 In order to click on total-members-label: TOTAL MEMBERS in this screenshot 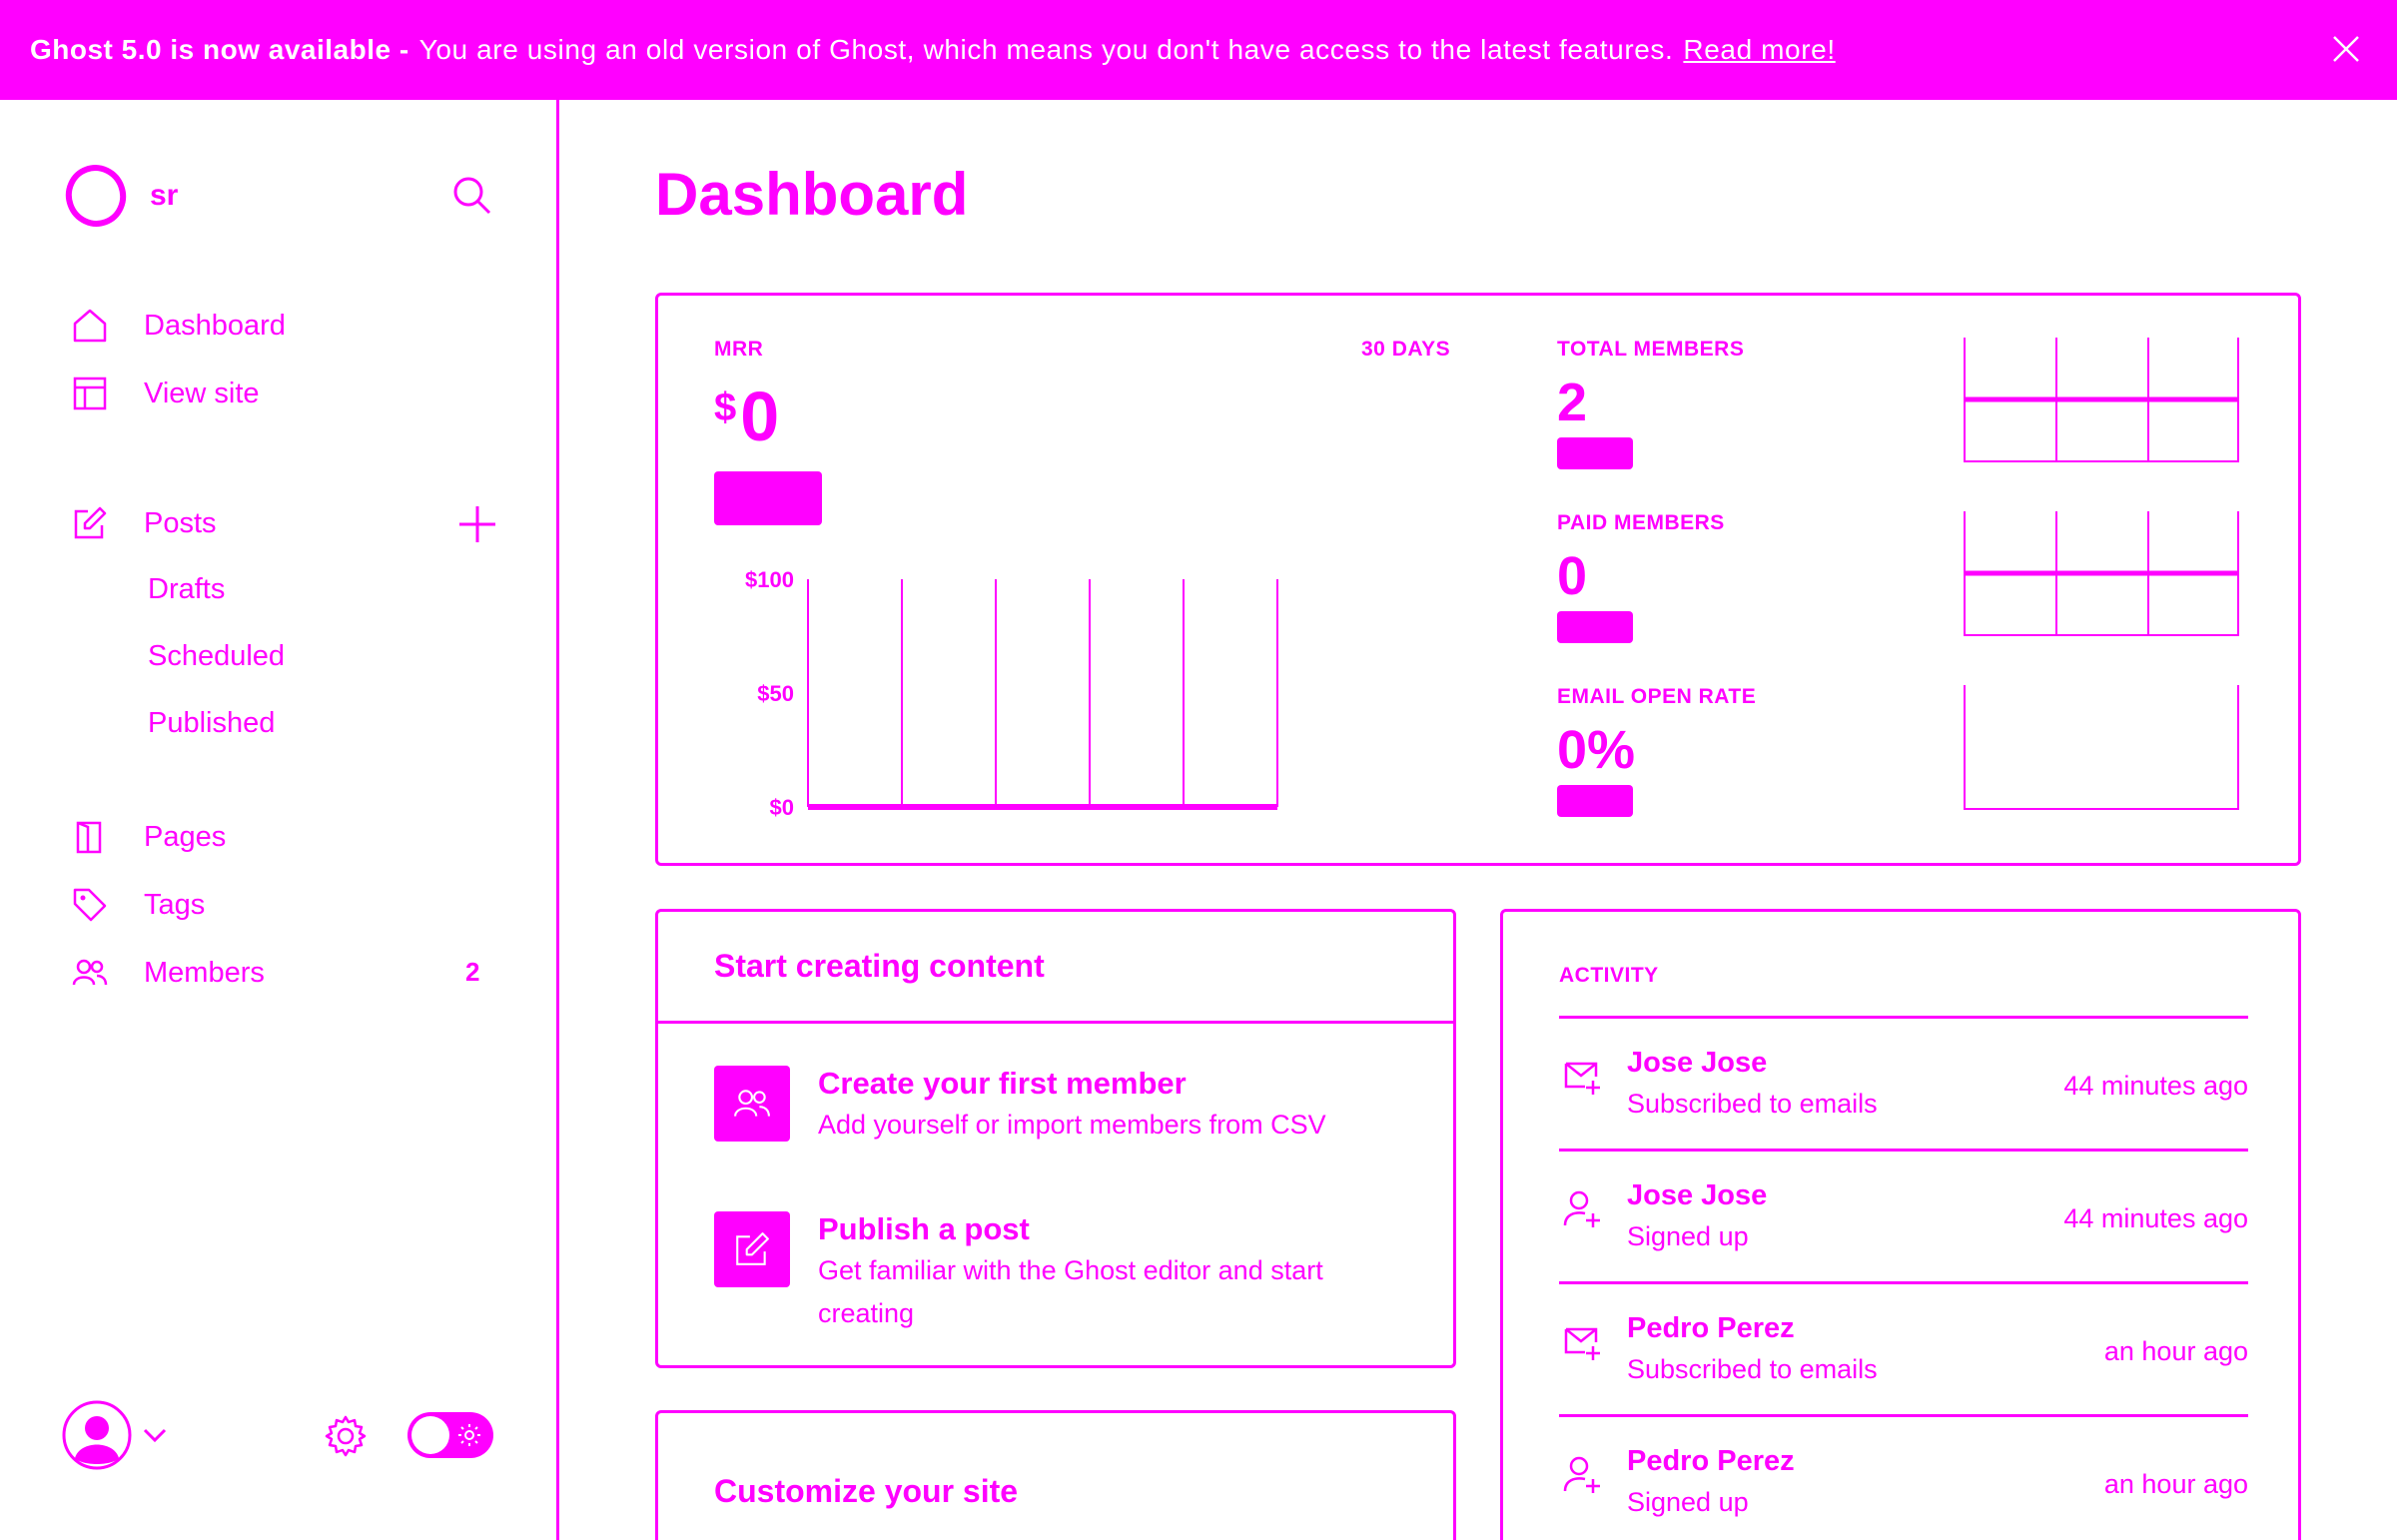, I will do `click(1651, 349)`.